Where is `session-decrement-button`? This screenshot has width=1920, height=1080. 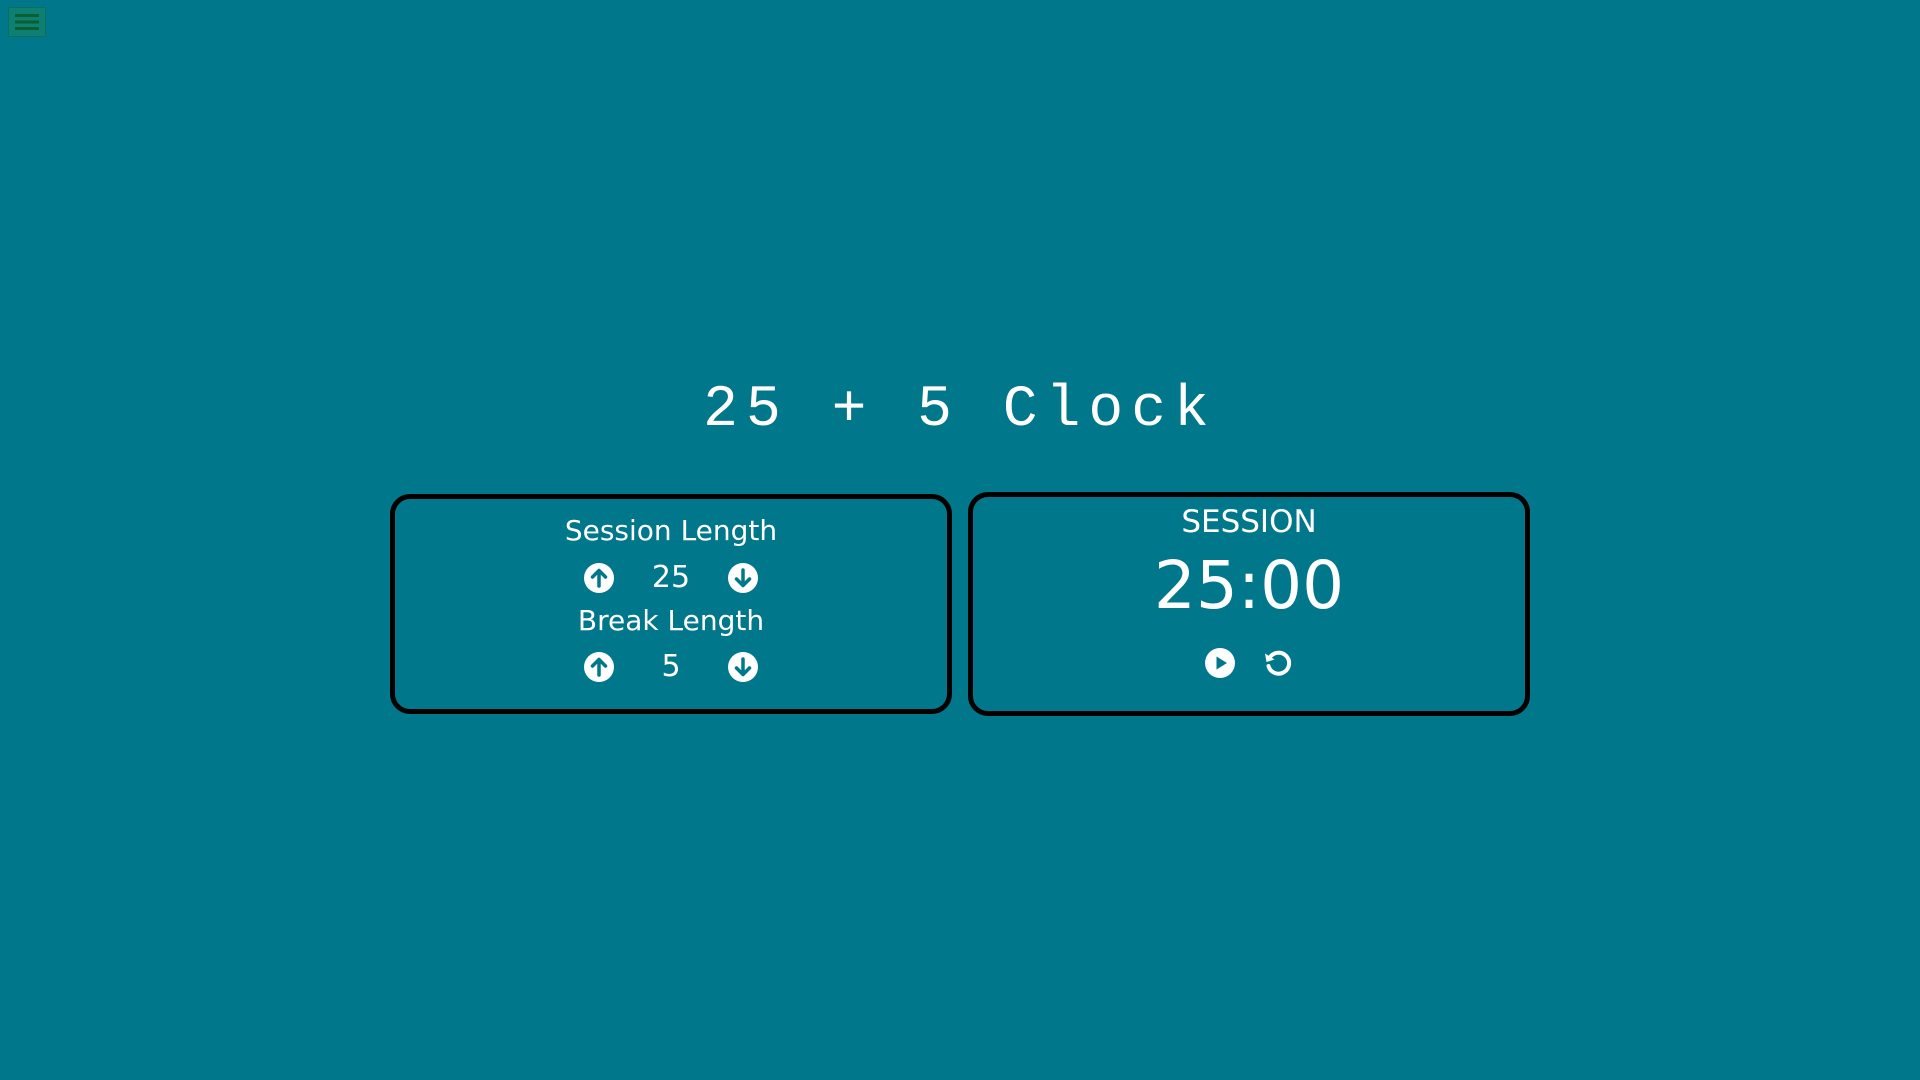
session-decrement-button is located at coordinates (743, 578).